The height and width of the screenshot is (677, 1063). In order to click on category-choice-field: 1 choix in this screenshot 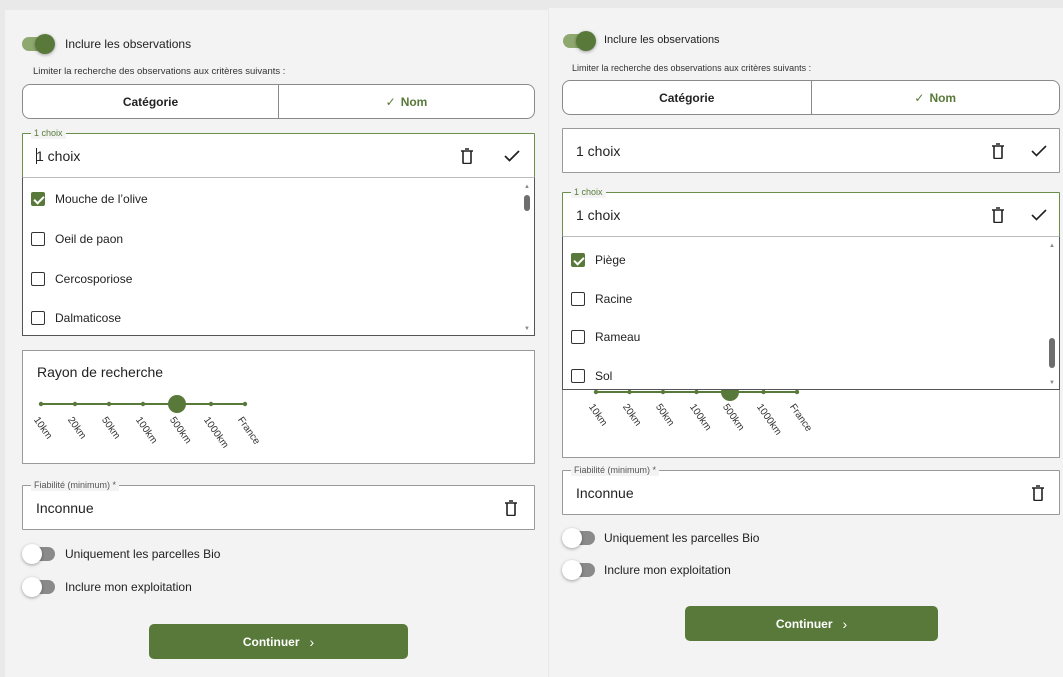, I will do `click(811, 150)`.